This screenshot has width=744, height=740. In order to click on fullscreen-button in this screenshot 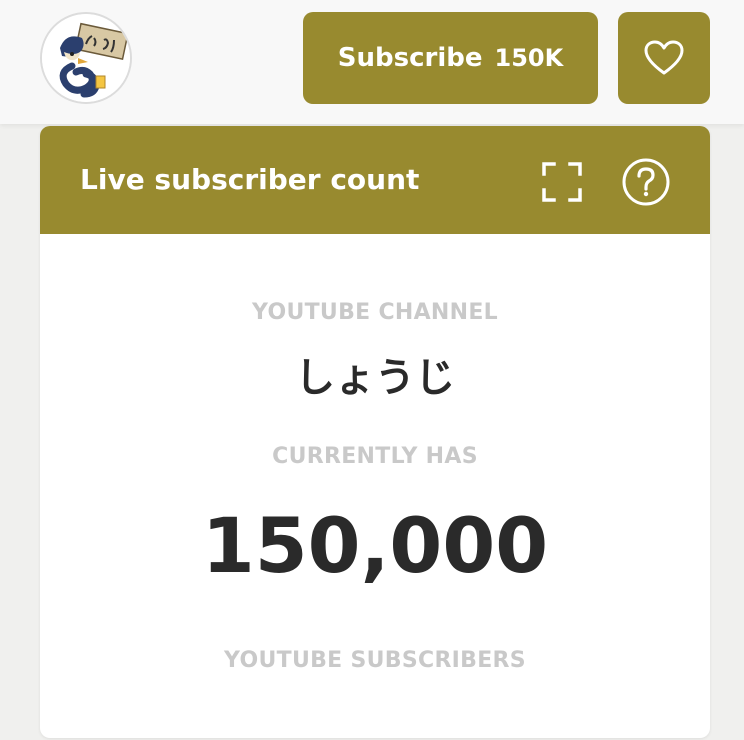, I will do `click(562, 182)`.